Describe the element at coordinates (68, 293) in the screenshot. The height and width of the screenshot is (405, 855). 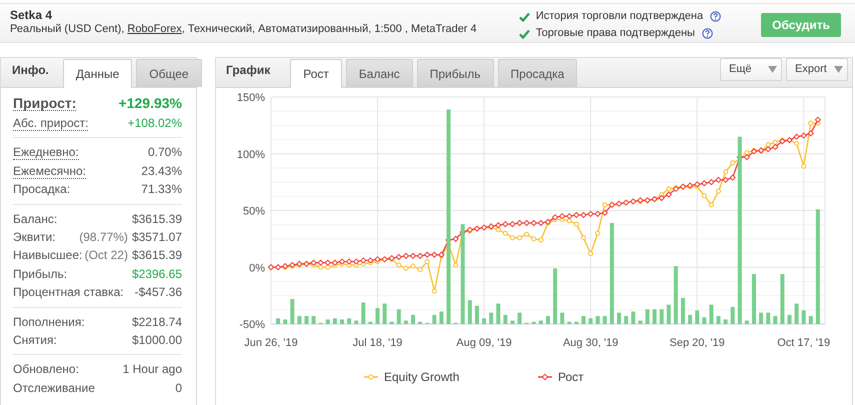
I see `stat-label: Процентная ставка:` at that location.